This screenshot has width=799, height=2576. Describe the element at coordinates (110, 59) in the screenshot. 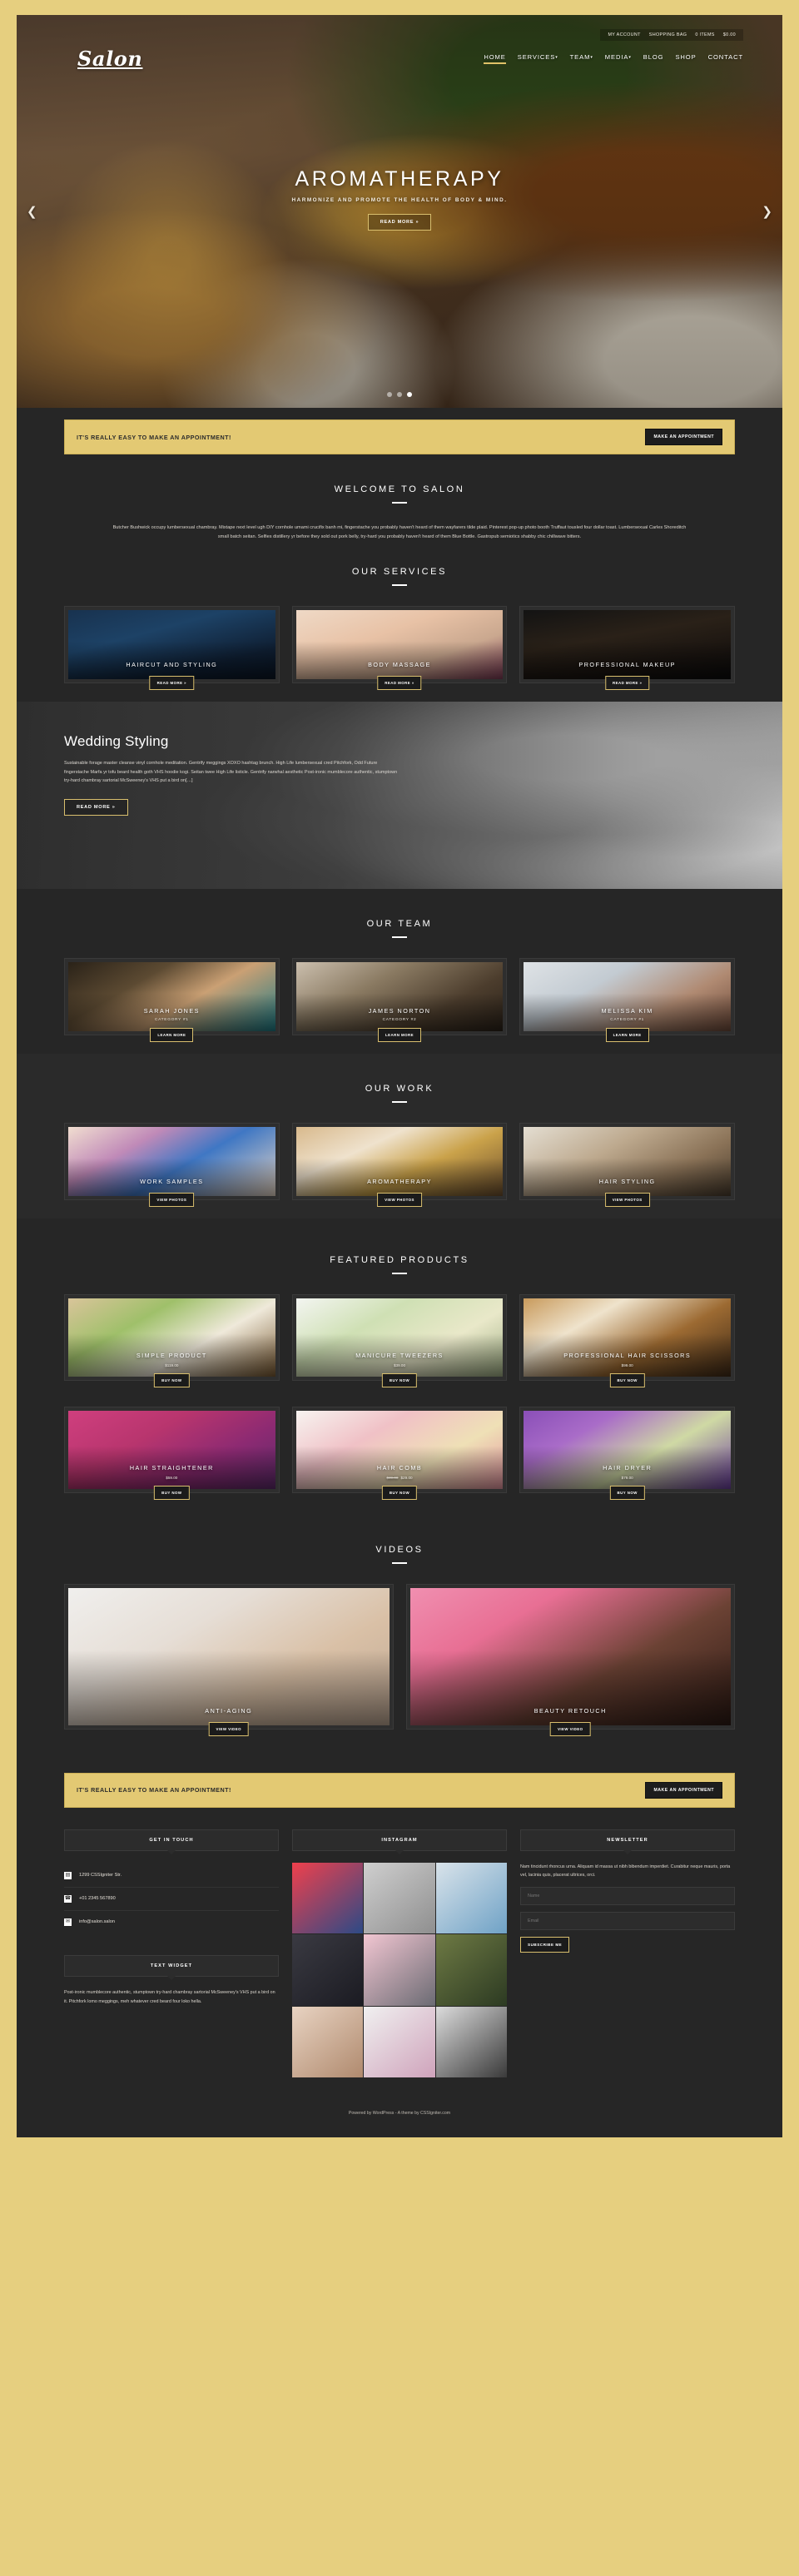

I see `site-logo: Salon` at that location.